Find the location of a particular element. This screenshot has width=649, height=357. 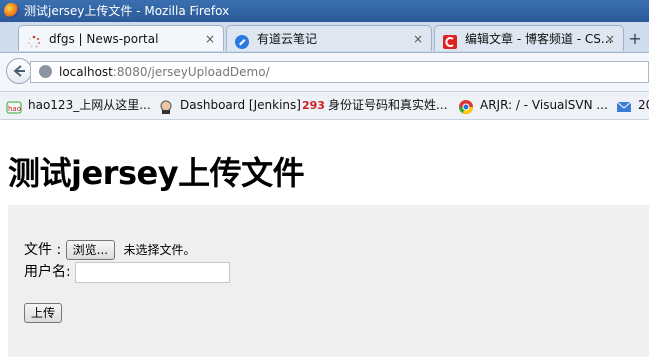

hao123-icon: hao is located at coordinates (14, 106).